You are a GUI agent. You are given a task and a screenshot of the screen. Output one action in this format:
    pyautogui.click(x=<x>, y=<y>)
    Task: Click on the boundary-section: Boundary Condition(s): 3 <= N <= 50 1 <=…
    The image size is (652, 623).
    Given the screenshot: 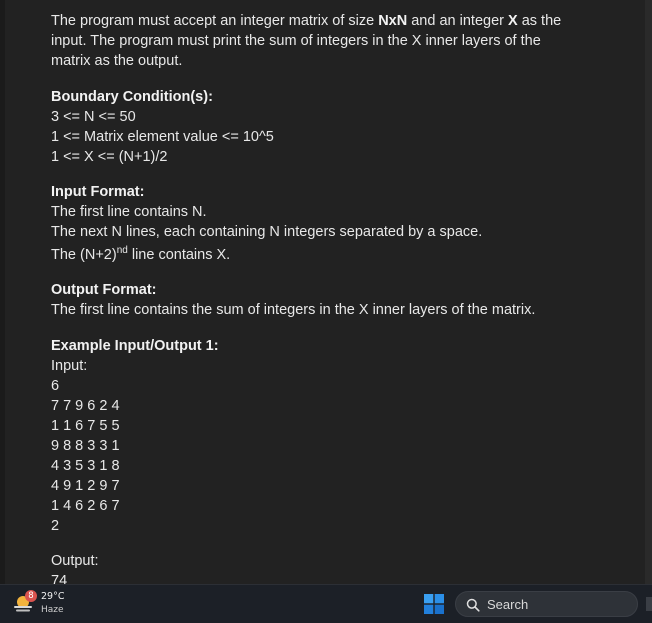 What is the action you would take?
    pyautogui.click(x=321, y=127)
    